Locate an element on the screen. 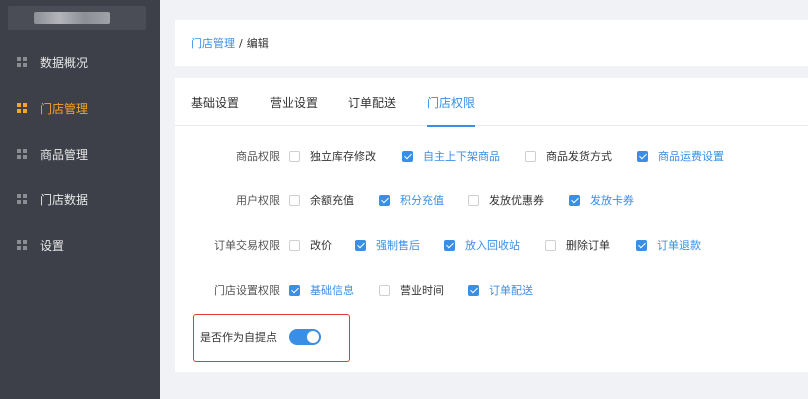 This screenshot has height=399, width=808. pickup-point-toggle is located at coordinates (305, 337).